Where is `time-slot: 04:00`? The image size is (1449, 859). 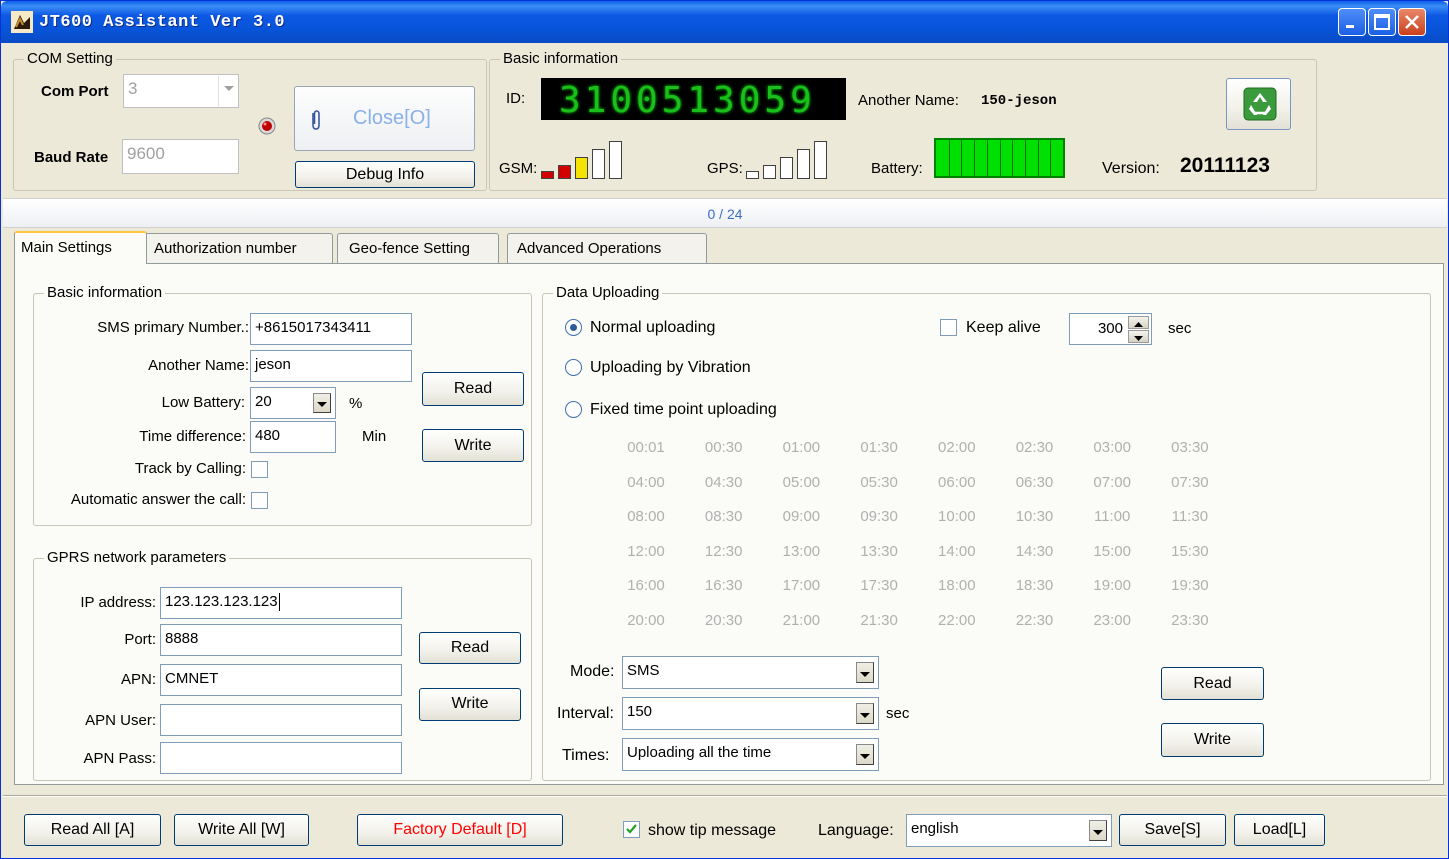 time-slot: 04:00 is located at coordinates (646, 482).